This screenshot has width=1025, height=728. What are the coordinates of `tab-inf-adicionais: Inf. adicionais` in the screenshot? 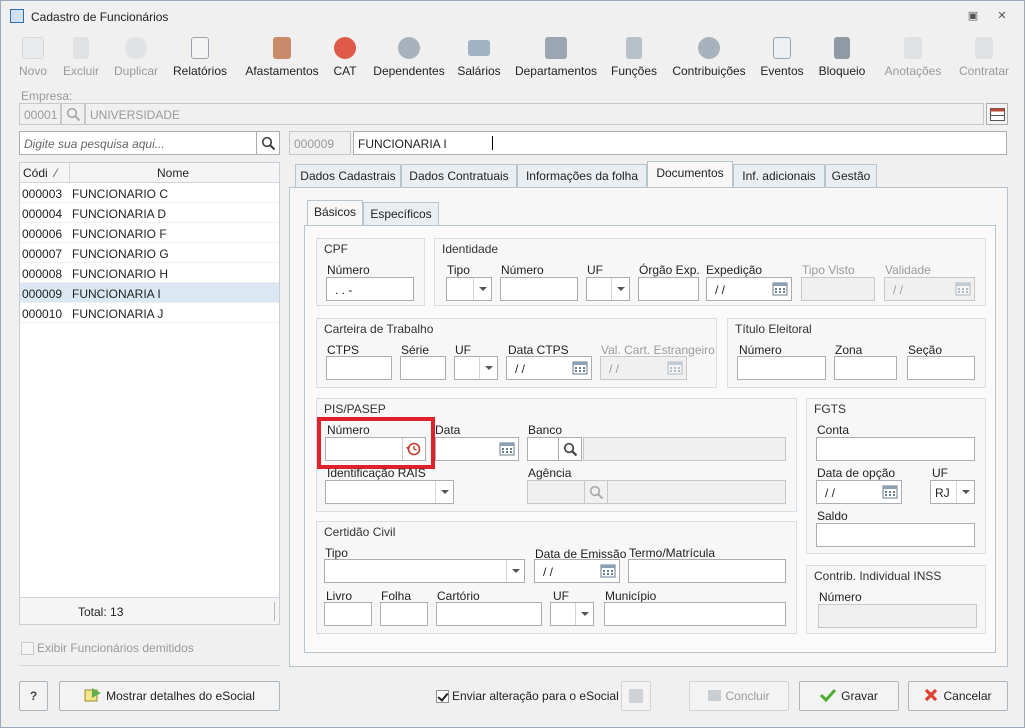 It's located at (779, 176).